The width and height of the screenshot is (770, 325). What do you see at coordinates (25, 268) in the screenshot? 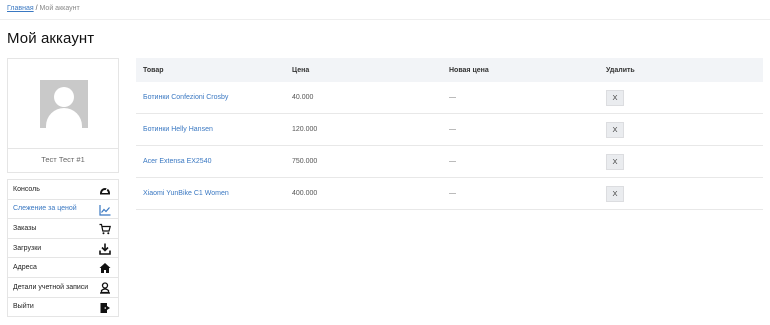
I see `menu-item-label: Адреса` at bounding box center [25, 268].